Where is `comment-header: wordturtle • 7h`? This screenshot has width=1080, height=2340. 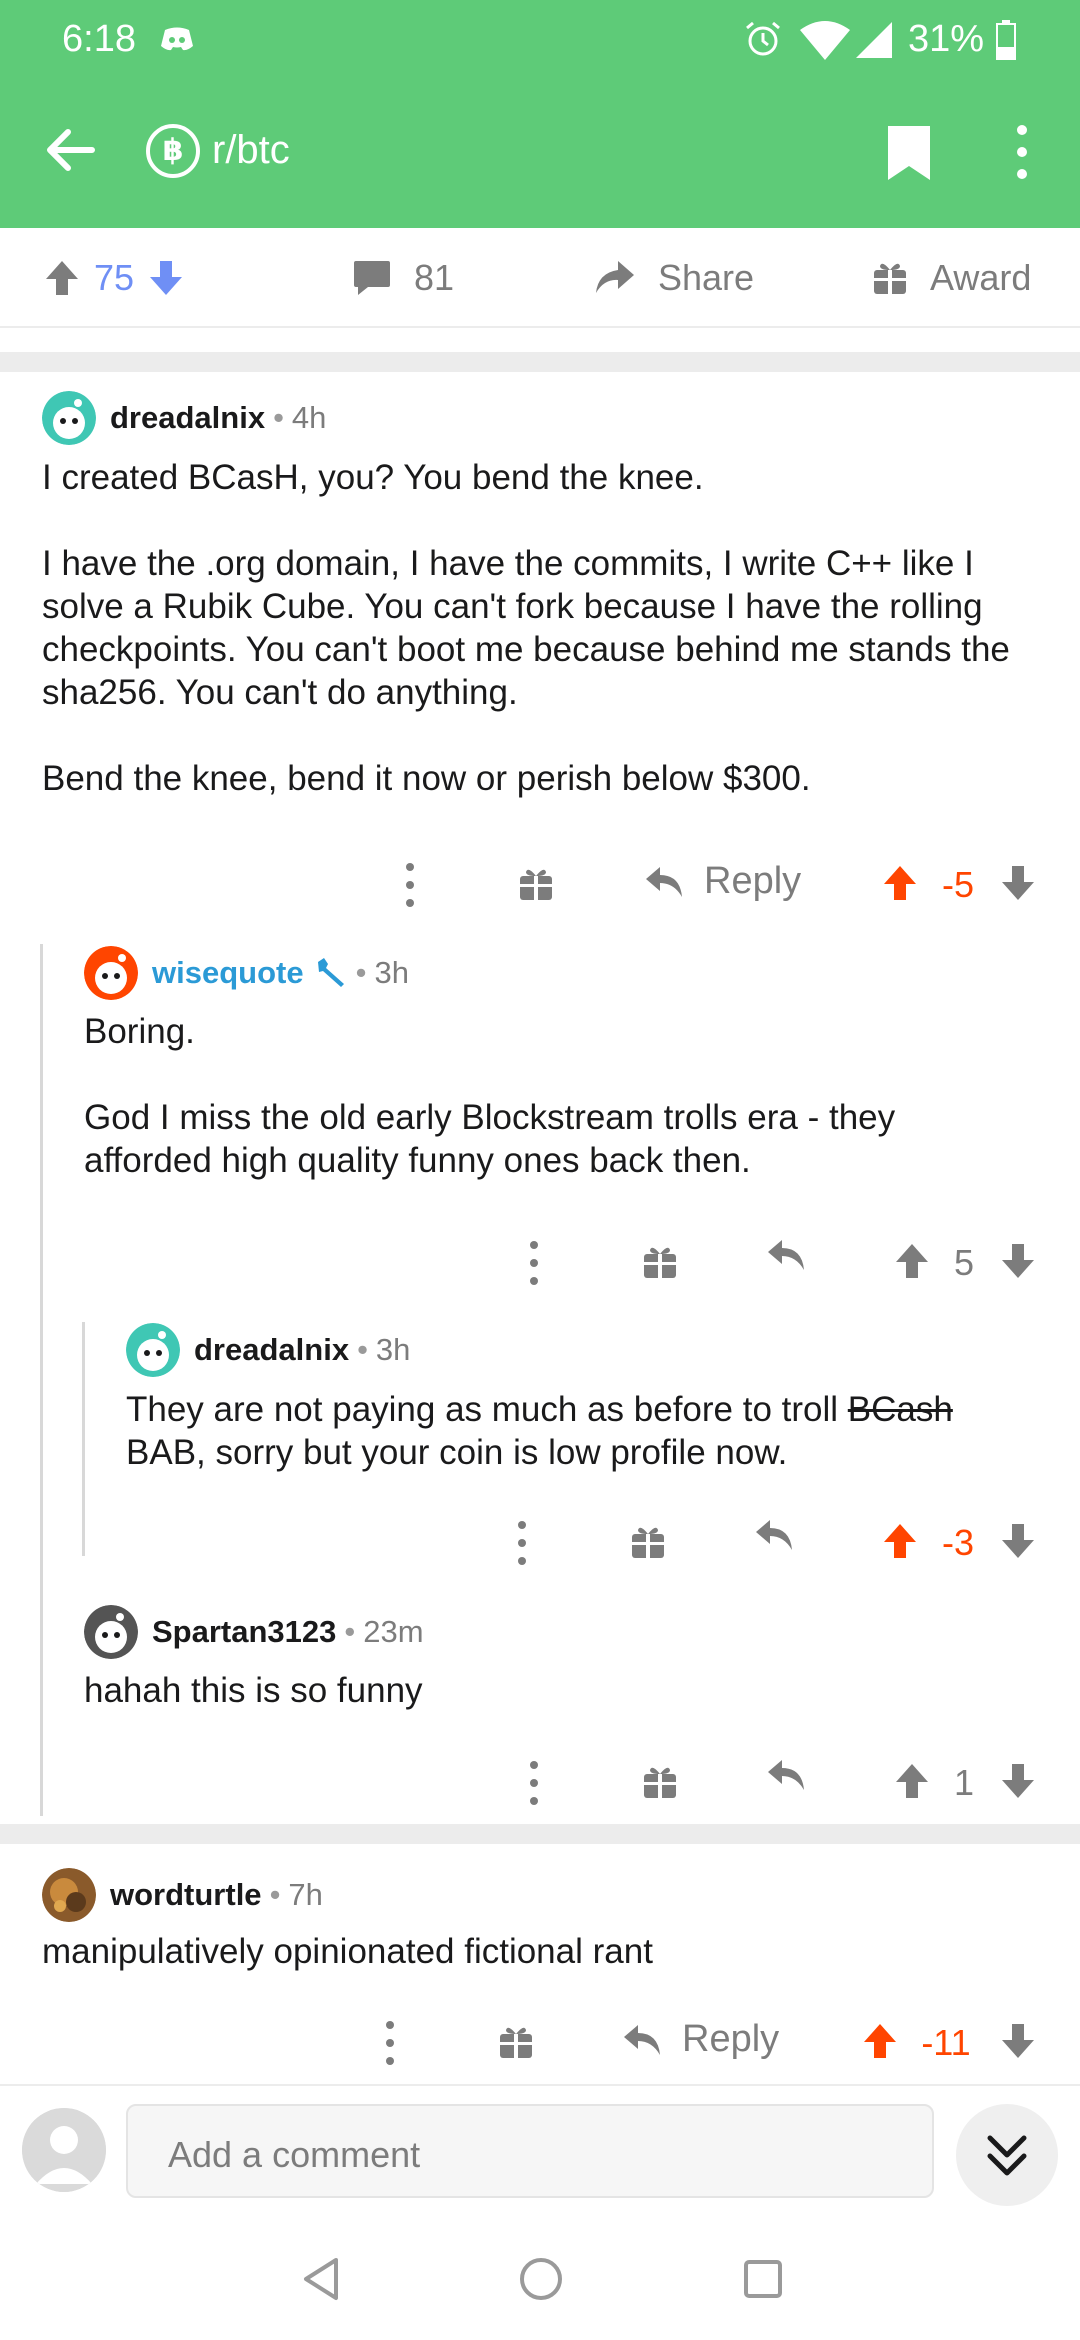 comment-header: wordturtle • 7h is located at coordinates (182, 1895).